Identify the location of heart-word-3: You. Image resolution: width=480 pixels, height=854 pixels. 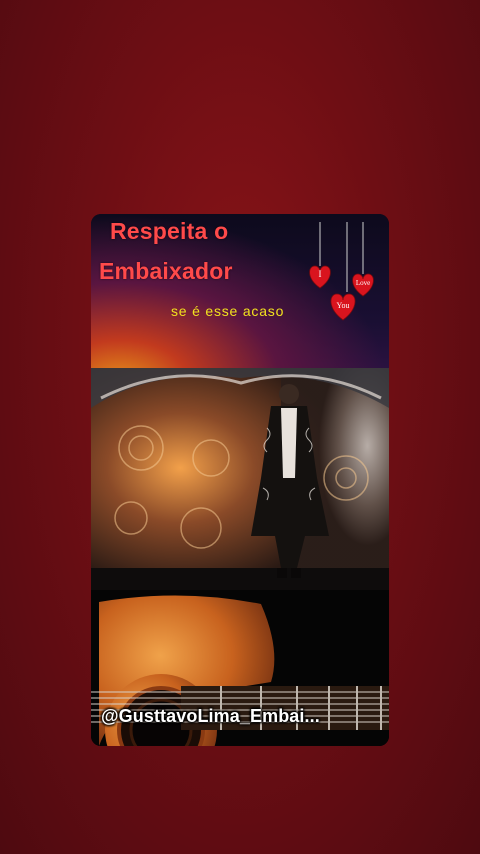
(343, 305).